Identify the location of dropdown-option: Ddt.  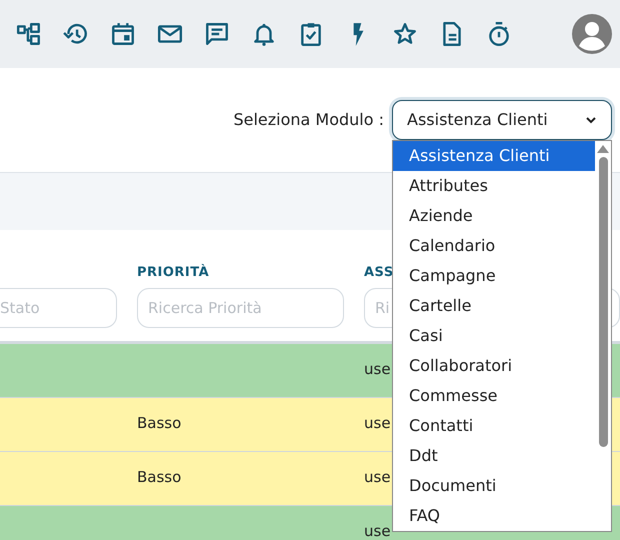
(494, 456).